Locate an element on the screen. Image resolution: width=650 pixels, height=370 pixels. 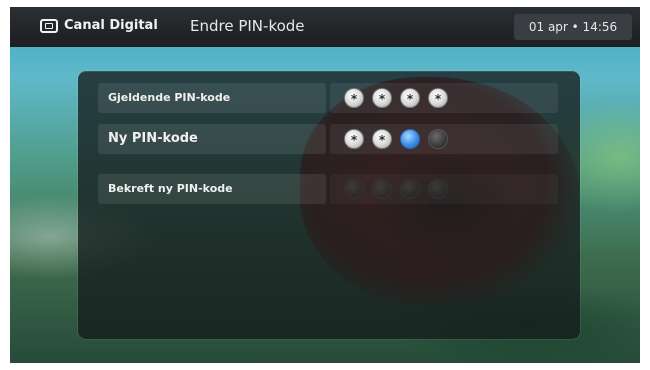
row-current-pin: Gjeldende PIN-kode * * * * is located at coordinates (328, 98).